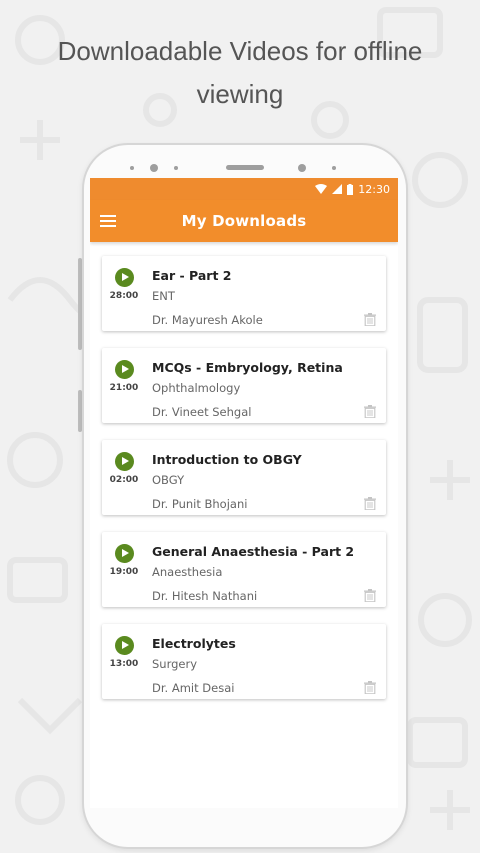 The width and height of the screenshot is (480, 853). Describe the element at coordinates (227, 459) in the screenshot. I see `video-title: Introduction to OBGY` at that location.